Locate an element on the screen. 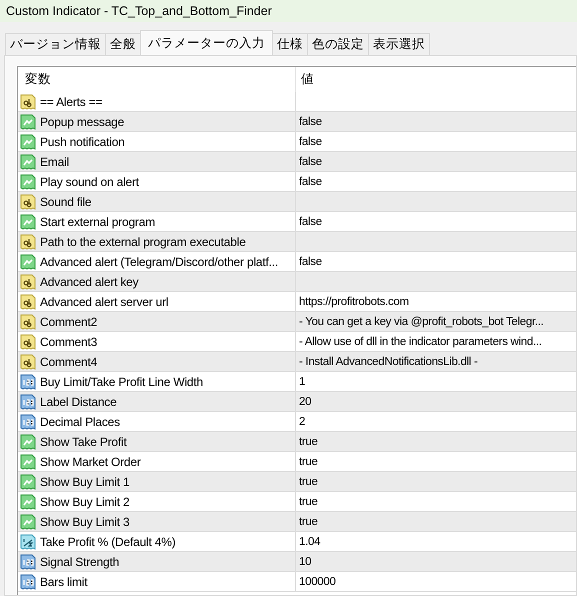 This screenshot has height=596, width=577. parameter-row: Popup message false is located at coordinates (297, 122).